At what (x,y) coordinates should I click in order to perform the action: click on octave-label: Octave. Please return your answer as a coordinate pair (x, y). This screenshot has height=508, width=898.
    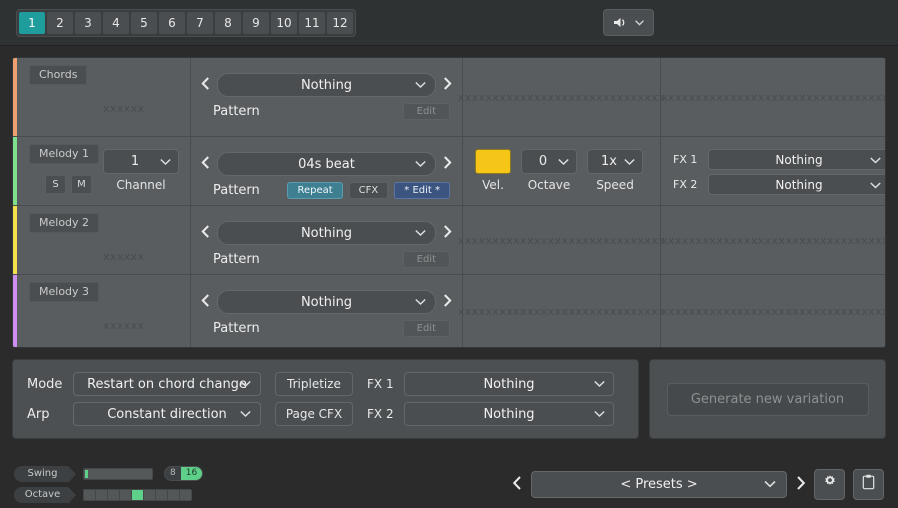
    Looking at the image, I should click on (45, 495).